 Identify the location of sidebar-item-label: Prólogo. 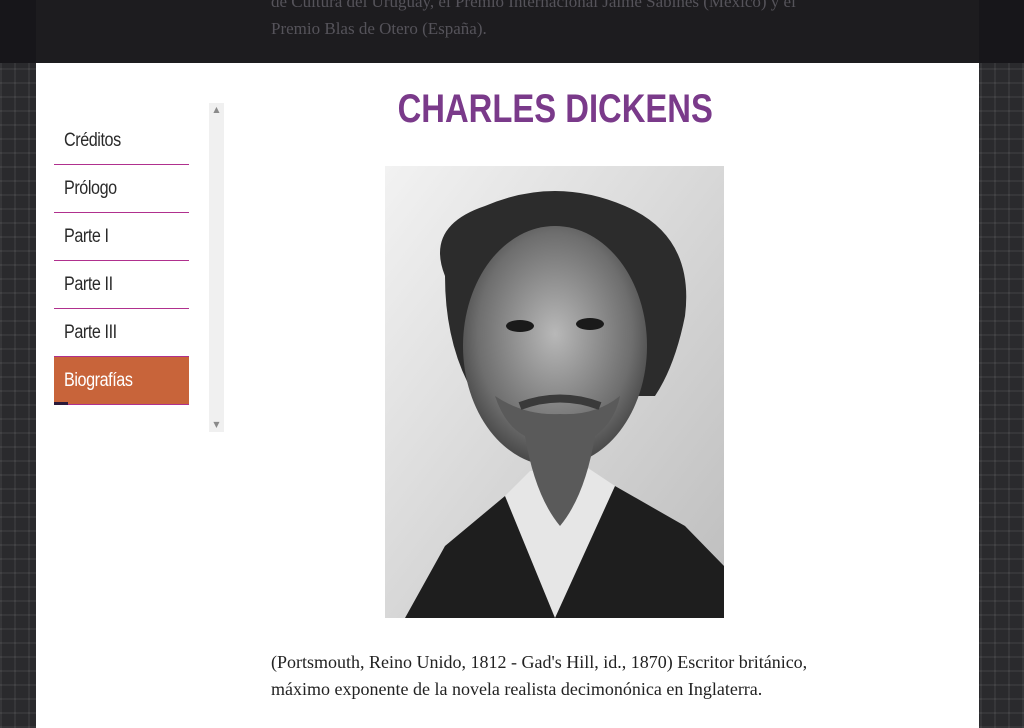
(90, 188).